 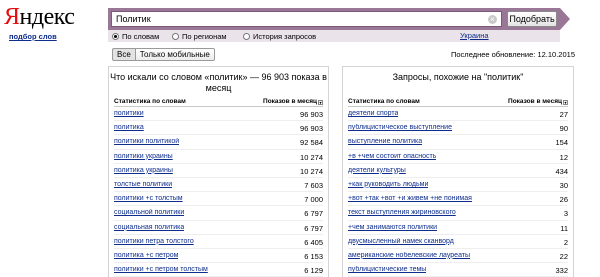 I want to click on table-row: политики +с петром толстым 6 129, so click(x=218, y=270).